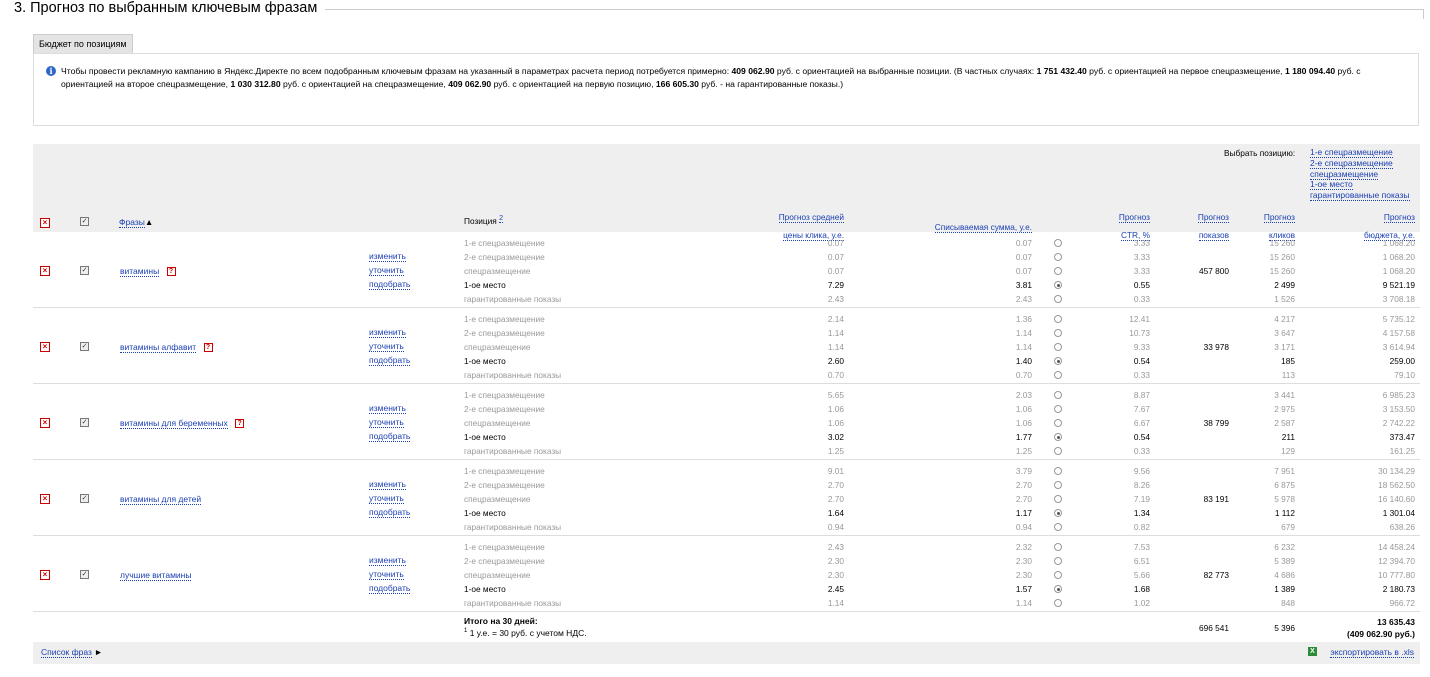 This screenshot has height=677, width=1430. What do you see at coordinates (1288, 603) in the screenshot?
I see `clicks-cell: 848` at bounding box center [1288, 603].